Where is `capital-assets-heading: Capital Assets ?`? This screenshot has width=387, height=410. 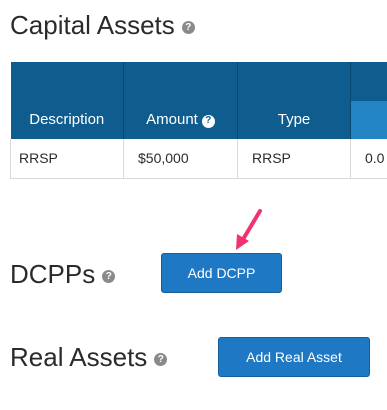
capital-assets-heading: Capital Assets ? is located at coordinates (102, 25).